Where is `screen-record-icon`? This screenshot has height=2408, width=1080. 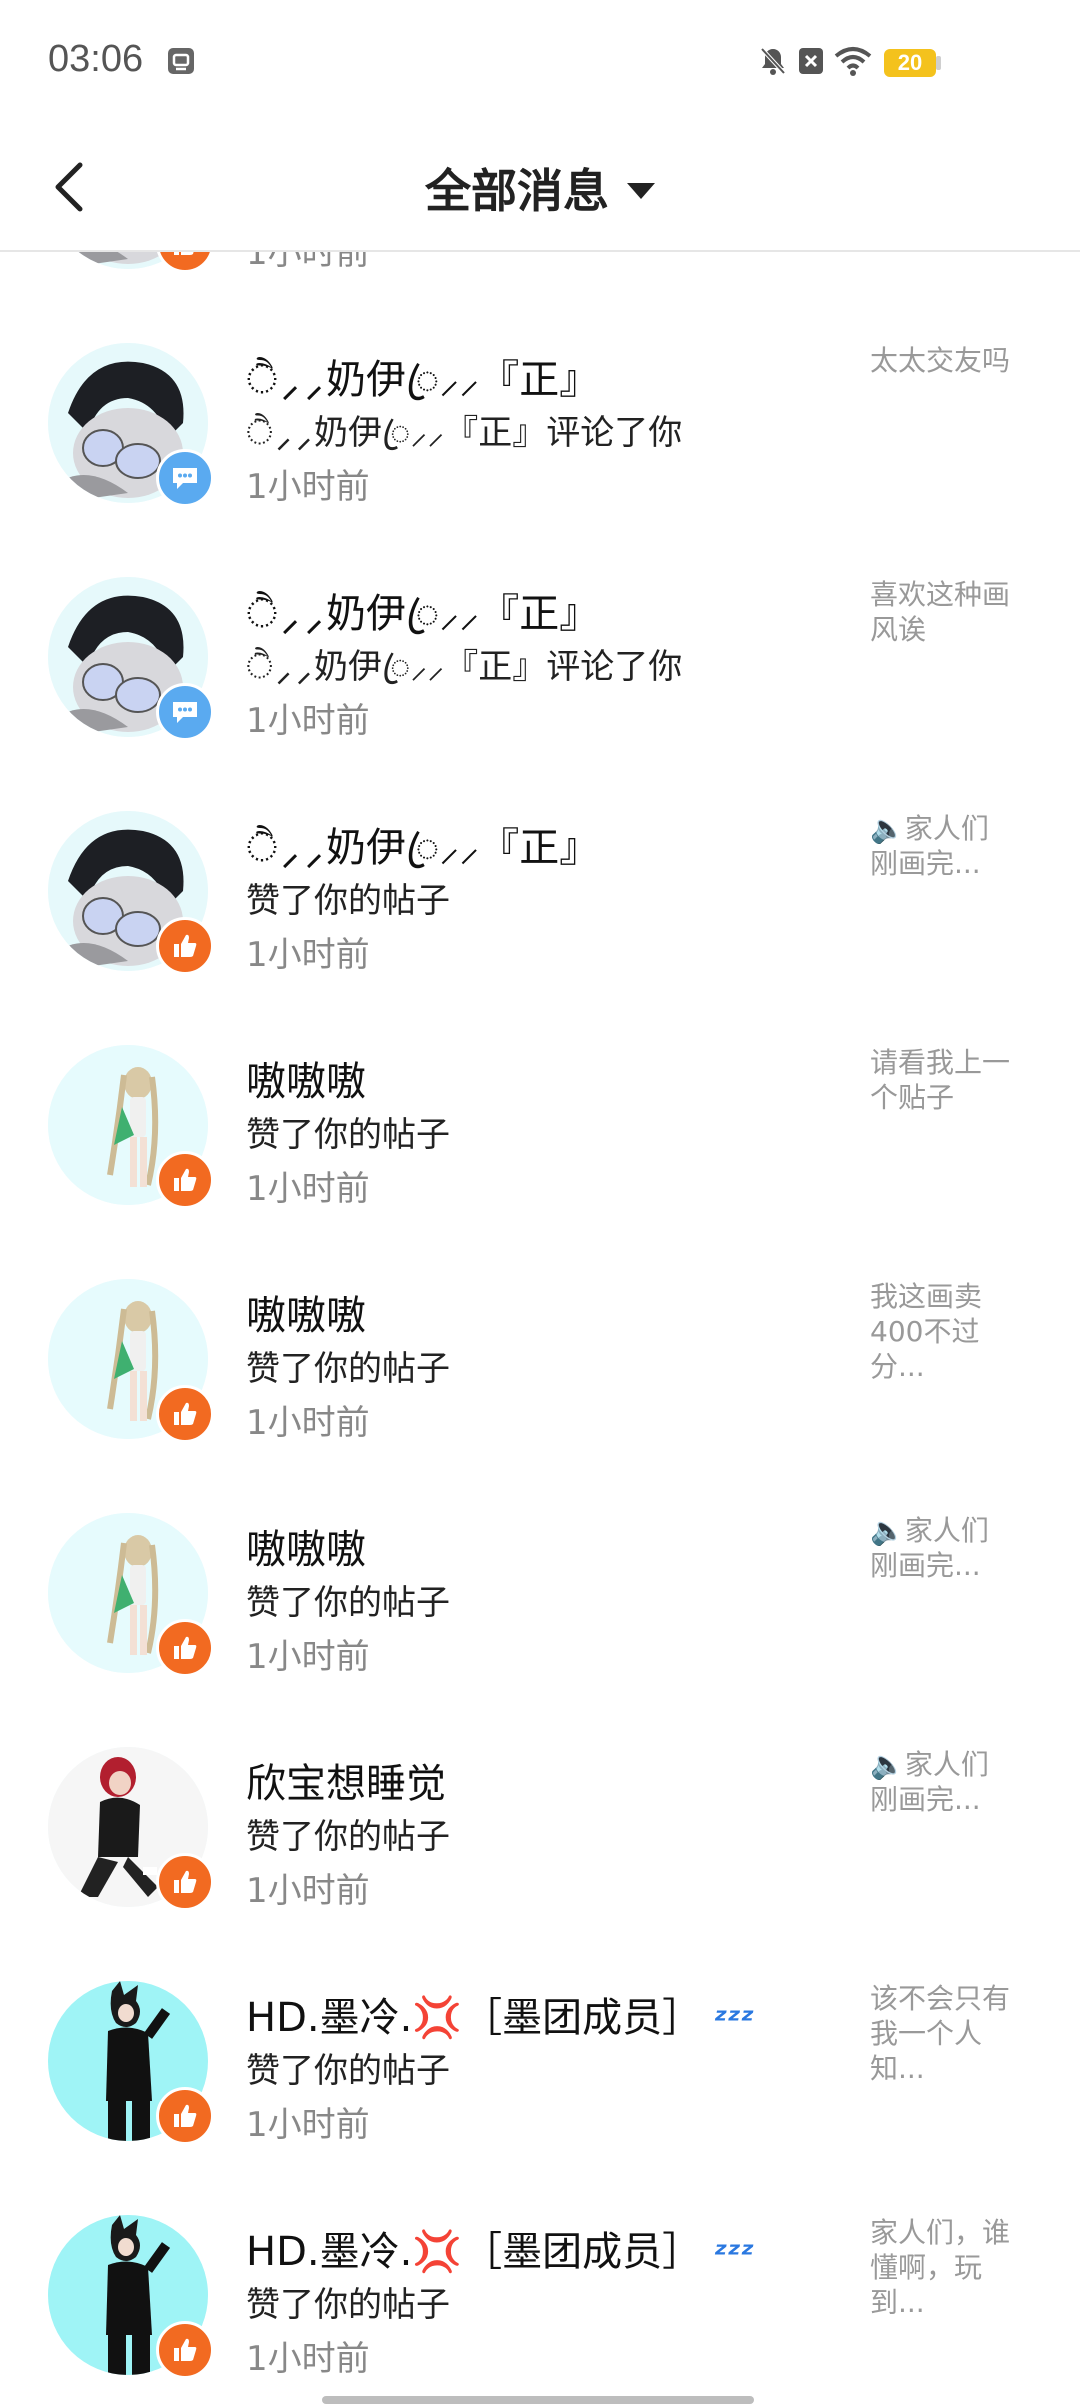 screen-record-icon is located at coordinates (181, 61).